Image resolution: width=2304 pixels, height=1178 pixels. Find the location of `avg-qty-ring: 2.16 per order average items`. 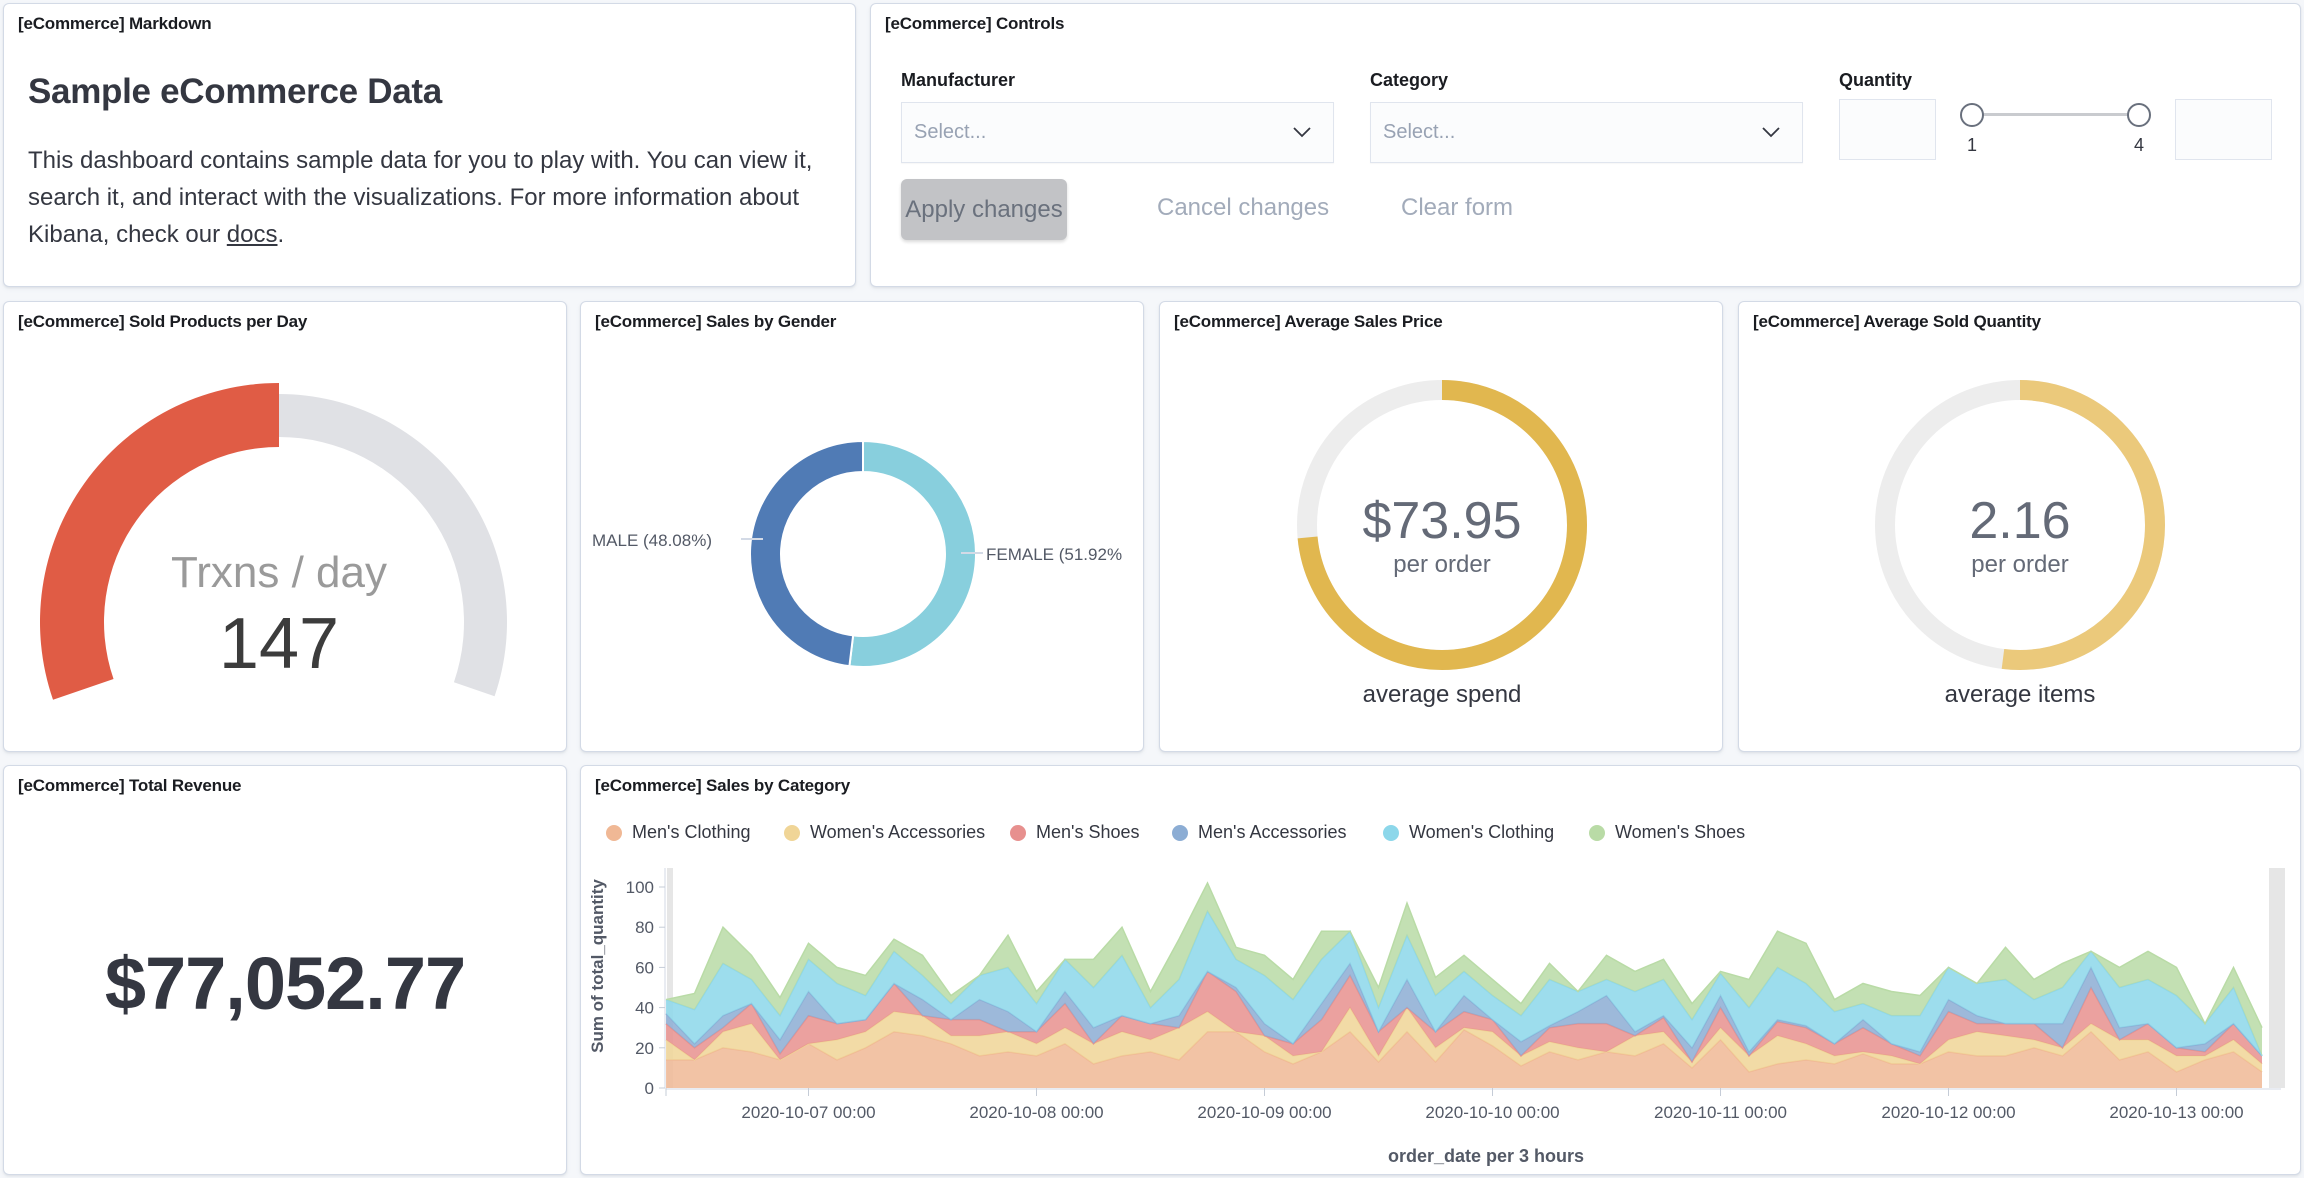

avg-qty-ring: 2.16 per order average items is located at coordinates (2020, 544).